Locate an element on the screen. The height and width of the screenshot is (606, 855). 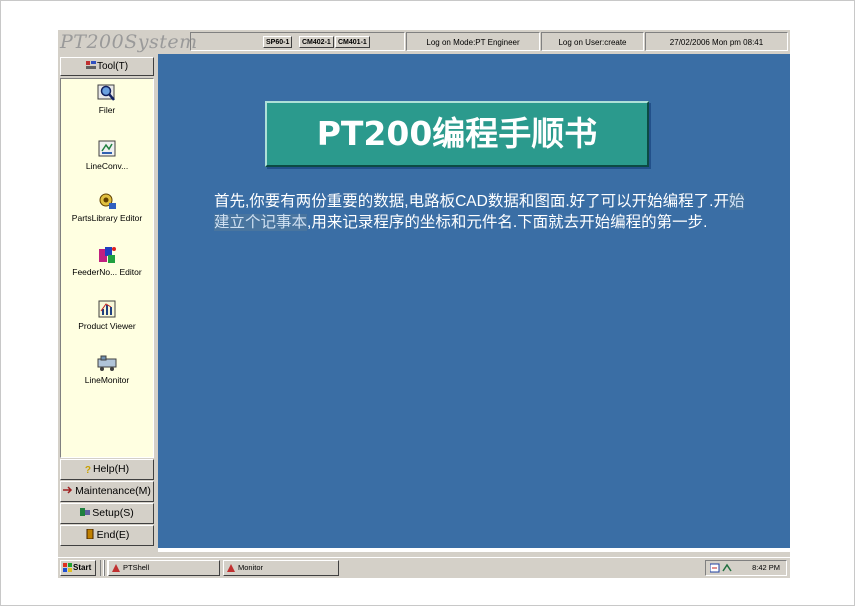
help-button: ? Help(H) is located at coordinates (107, 469).